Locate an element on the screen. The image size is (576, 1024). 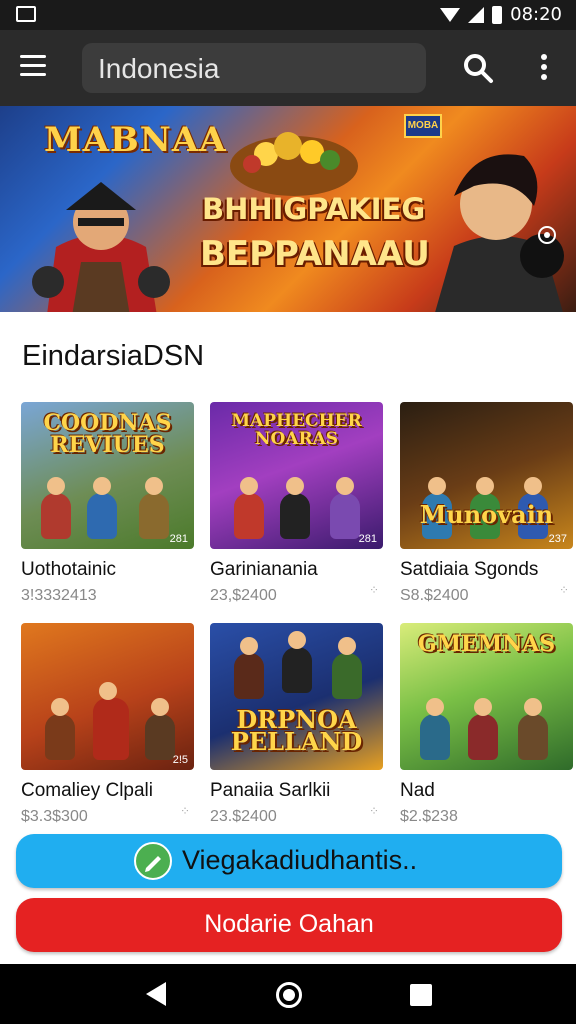
thumb-corner-text: 237 is located at coordinates (557, 539).